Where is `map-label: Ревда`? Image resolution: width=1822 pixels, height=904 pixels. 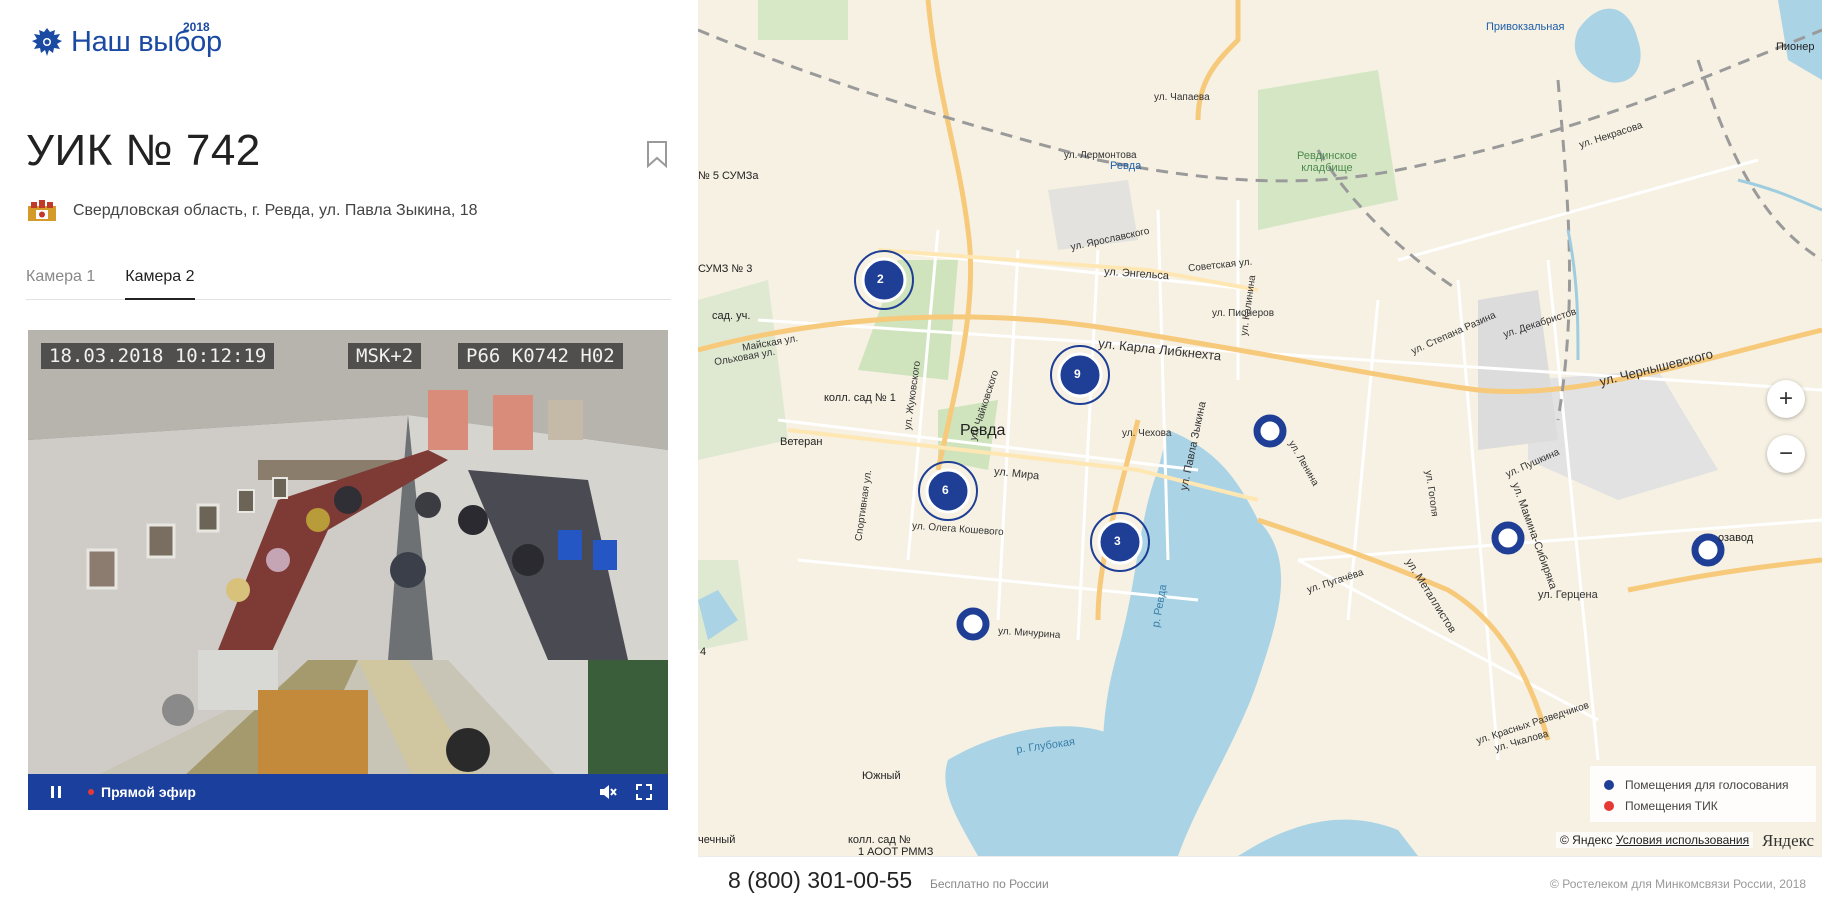
map-label: Ревда is located at coordinates (1126, 166).